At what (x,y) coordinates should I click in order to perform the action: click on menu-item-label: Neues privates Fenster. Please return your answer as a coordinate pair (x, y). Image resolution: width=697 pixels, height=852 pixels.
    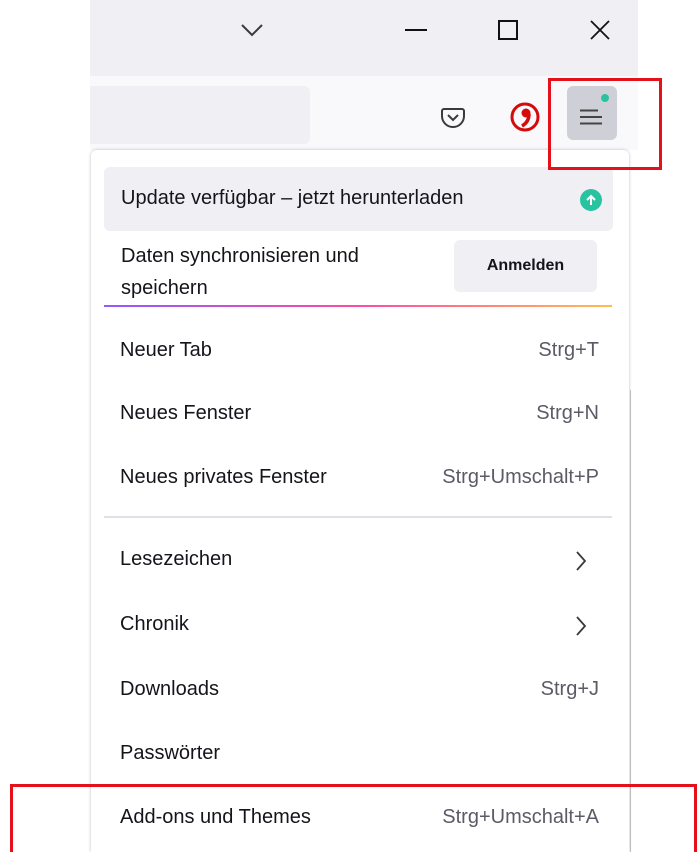
    Looking at the image, I should click on (223, 477).